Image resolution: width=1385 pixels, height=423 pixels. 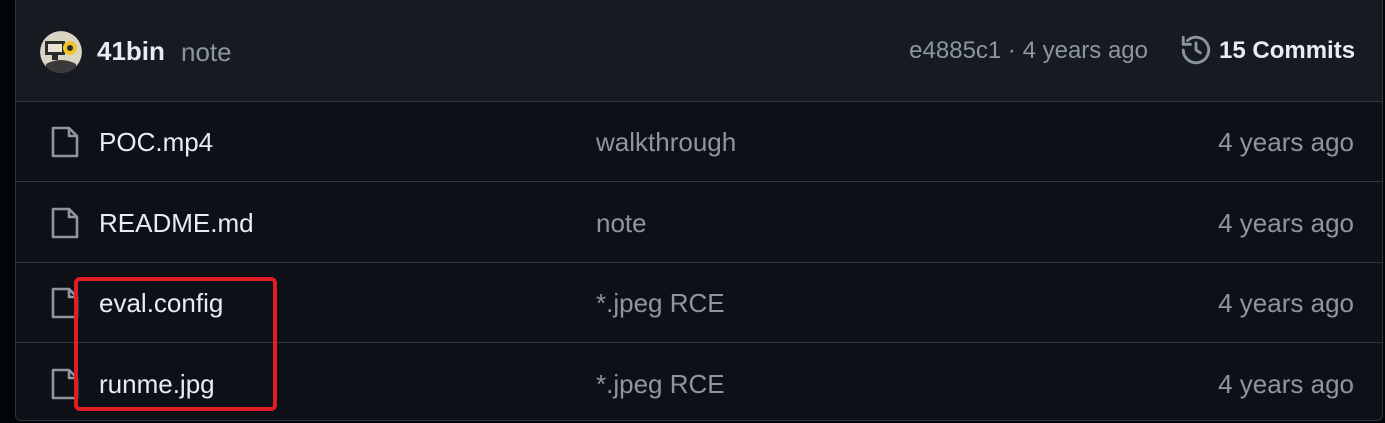 What do you see at coordinates (61, 52) in the screenshot?
I see `avatar` at bounding box center [61, 52].